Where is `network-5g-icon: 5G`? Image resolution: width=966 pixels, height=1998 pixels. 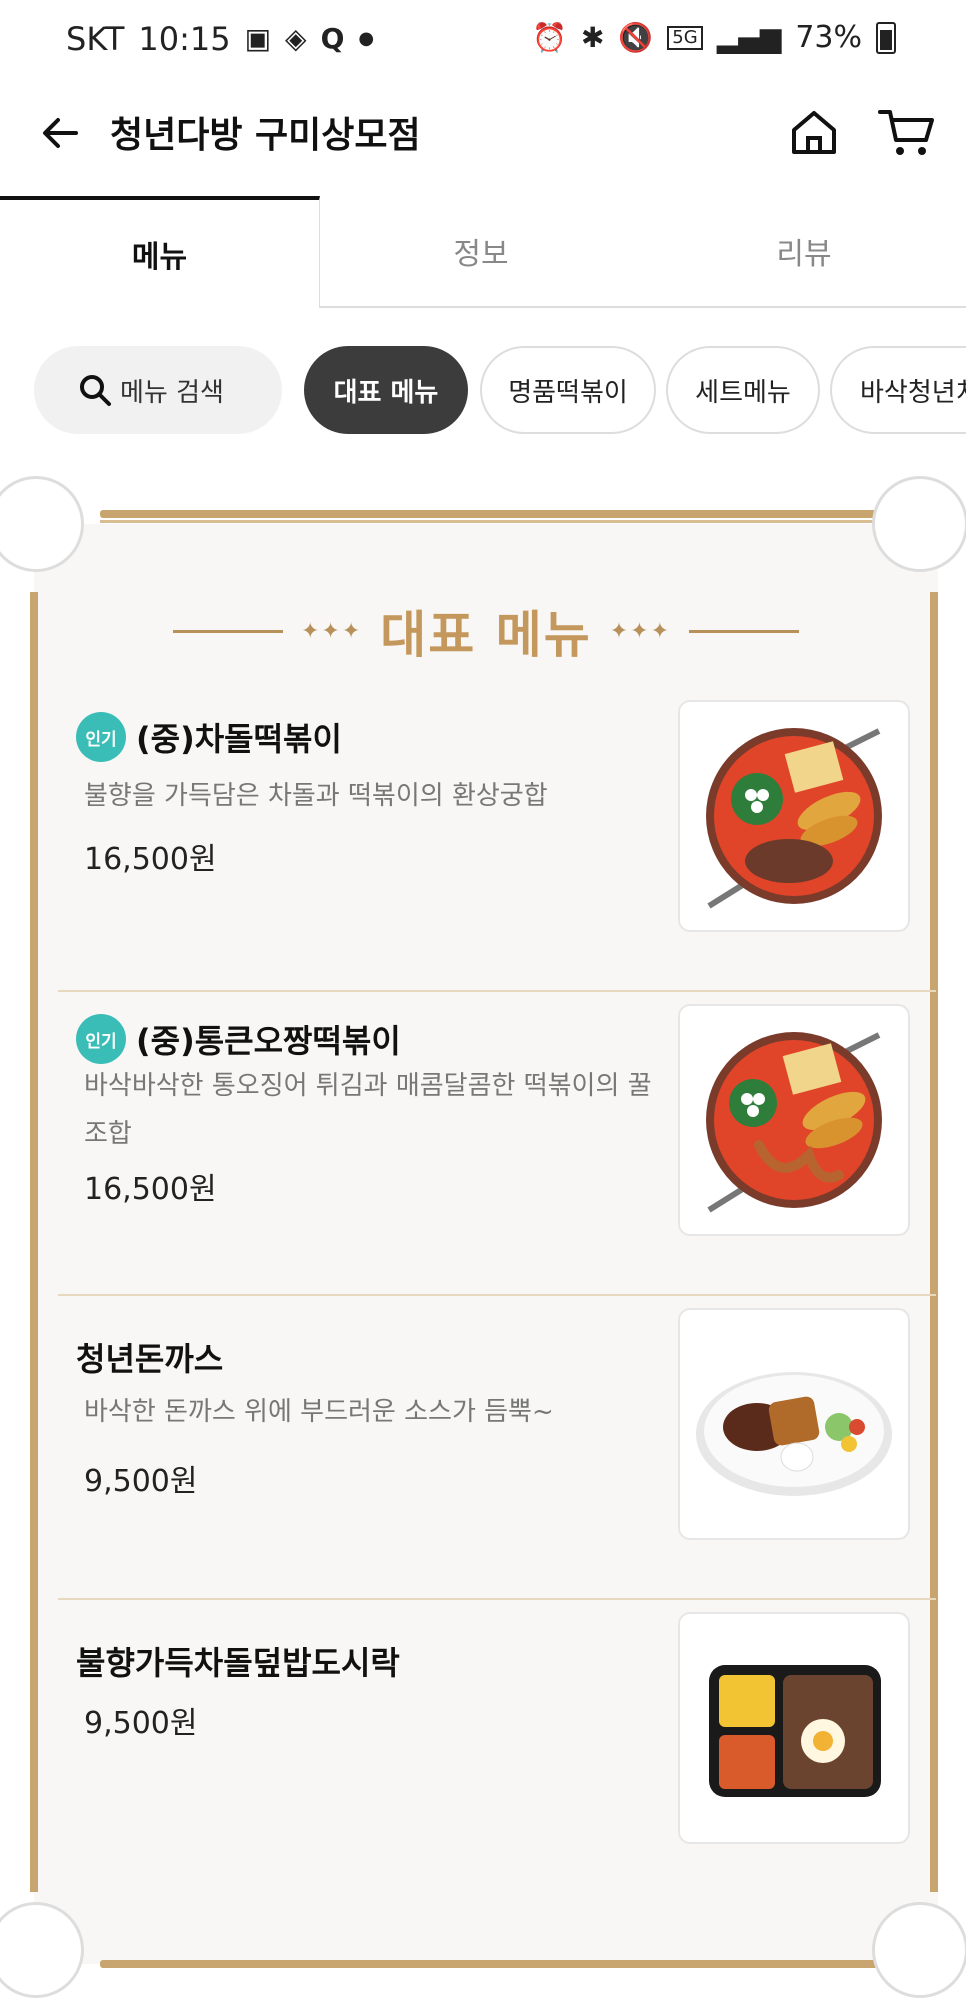
network-5g-icon: 5G is located at coordinates (685, 37).